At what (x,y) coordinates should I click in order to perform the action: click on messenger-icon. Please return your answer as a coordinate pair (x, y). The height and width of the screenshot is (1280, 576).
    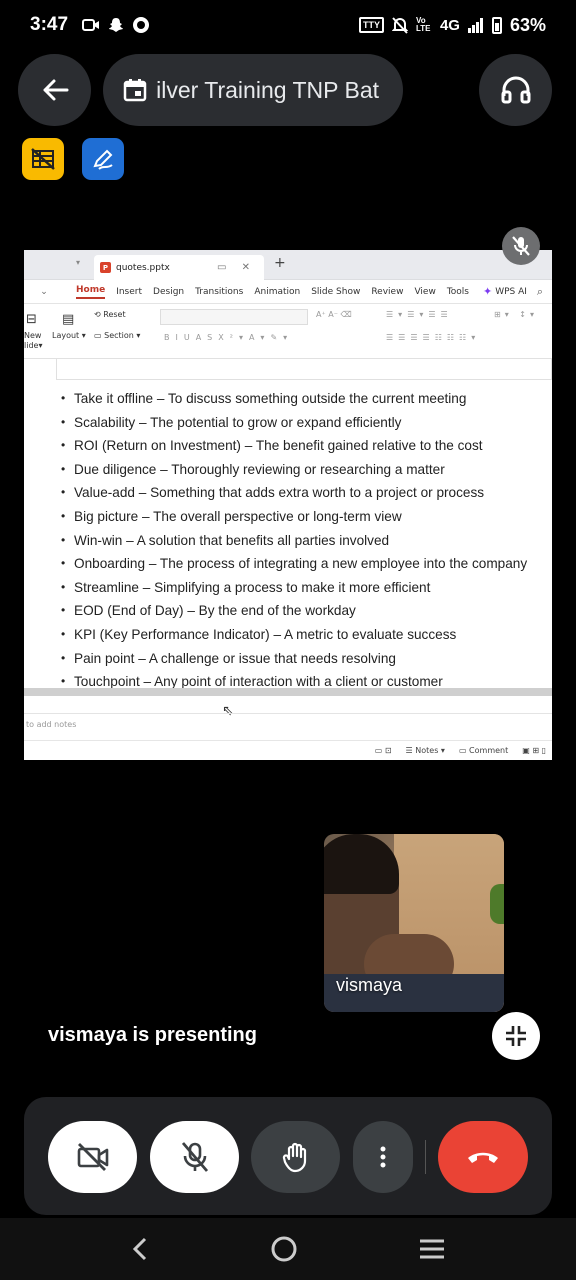
    Looking at the image, I should click on (141, 25).